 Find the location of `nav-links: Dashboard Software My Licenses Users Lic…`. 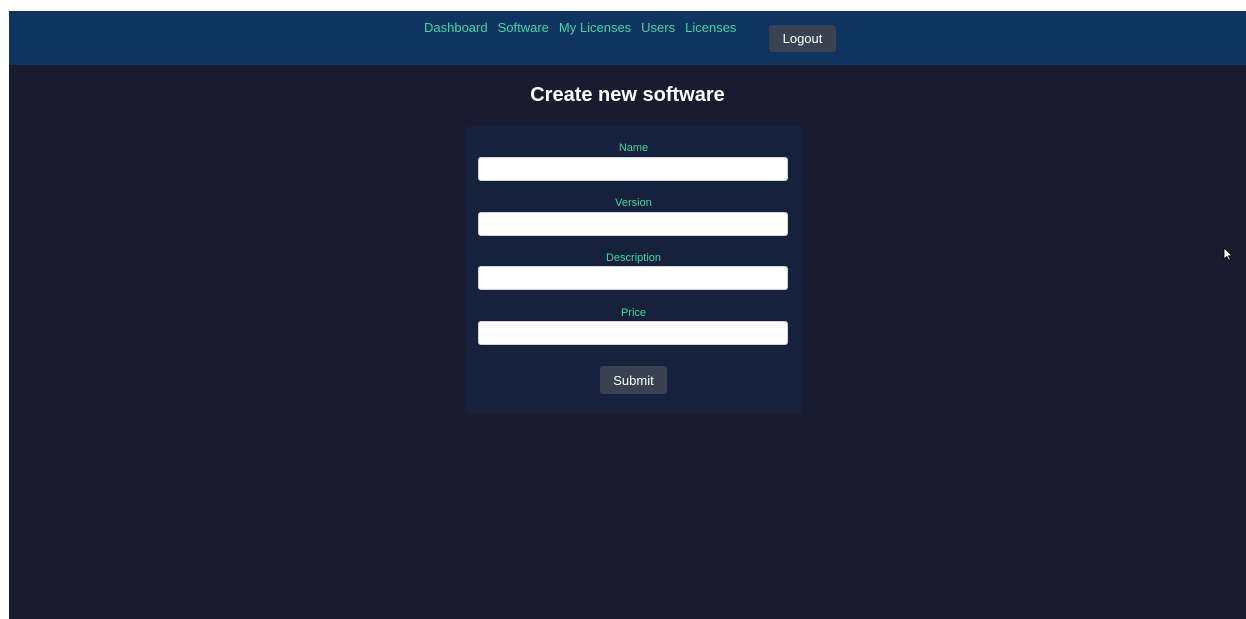

nav-links: Dashboard Software My Licenses Users Lic… is located at coordinates (585, 27).